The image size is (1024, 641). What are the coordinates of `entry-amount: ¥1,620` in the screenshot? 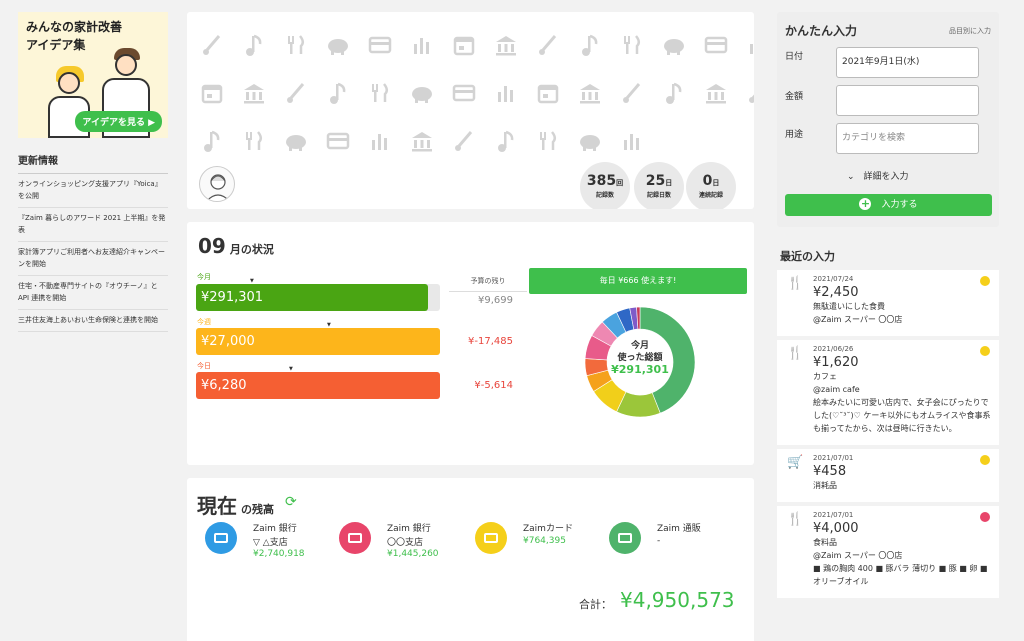 It's located at (836, 362).